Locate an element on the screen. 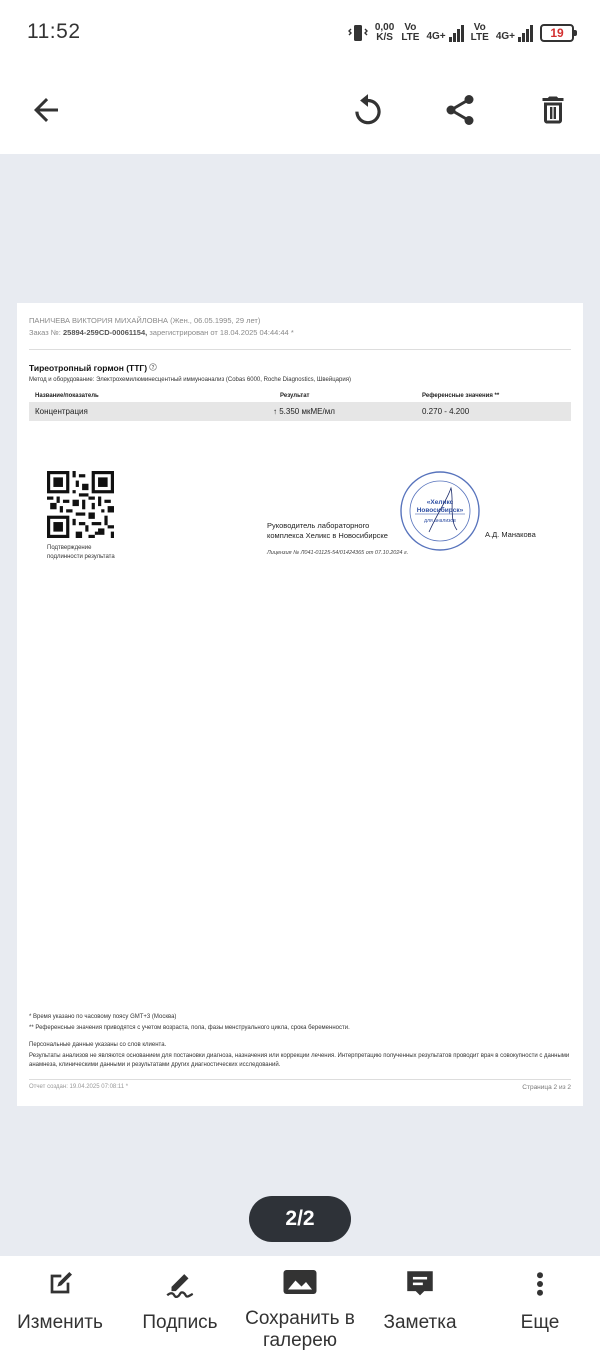 This screenshot has width=600, height=1352. back-button is located at coordinates (46, 110).